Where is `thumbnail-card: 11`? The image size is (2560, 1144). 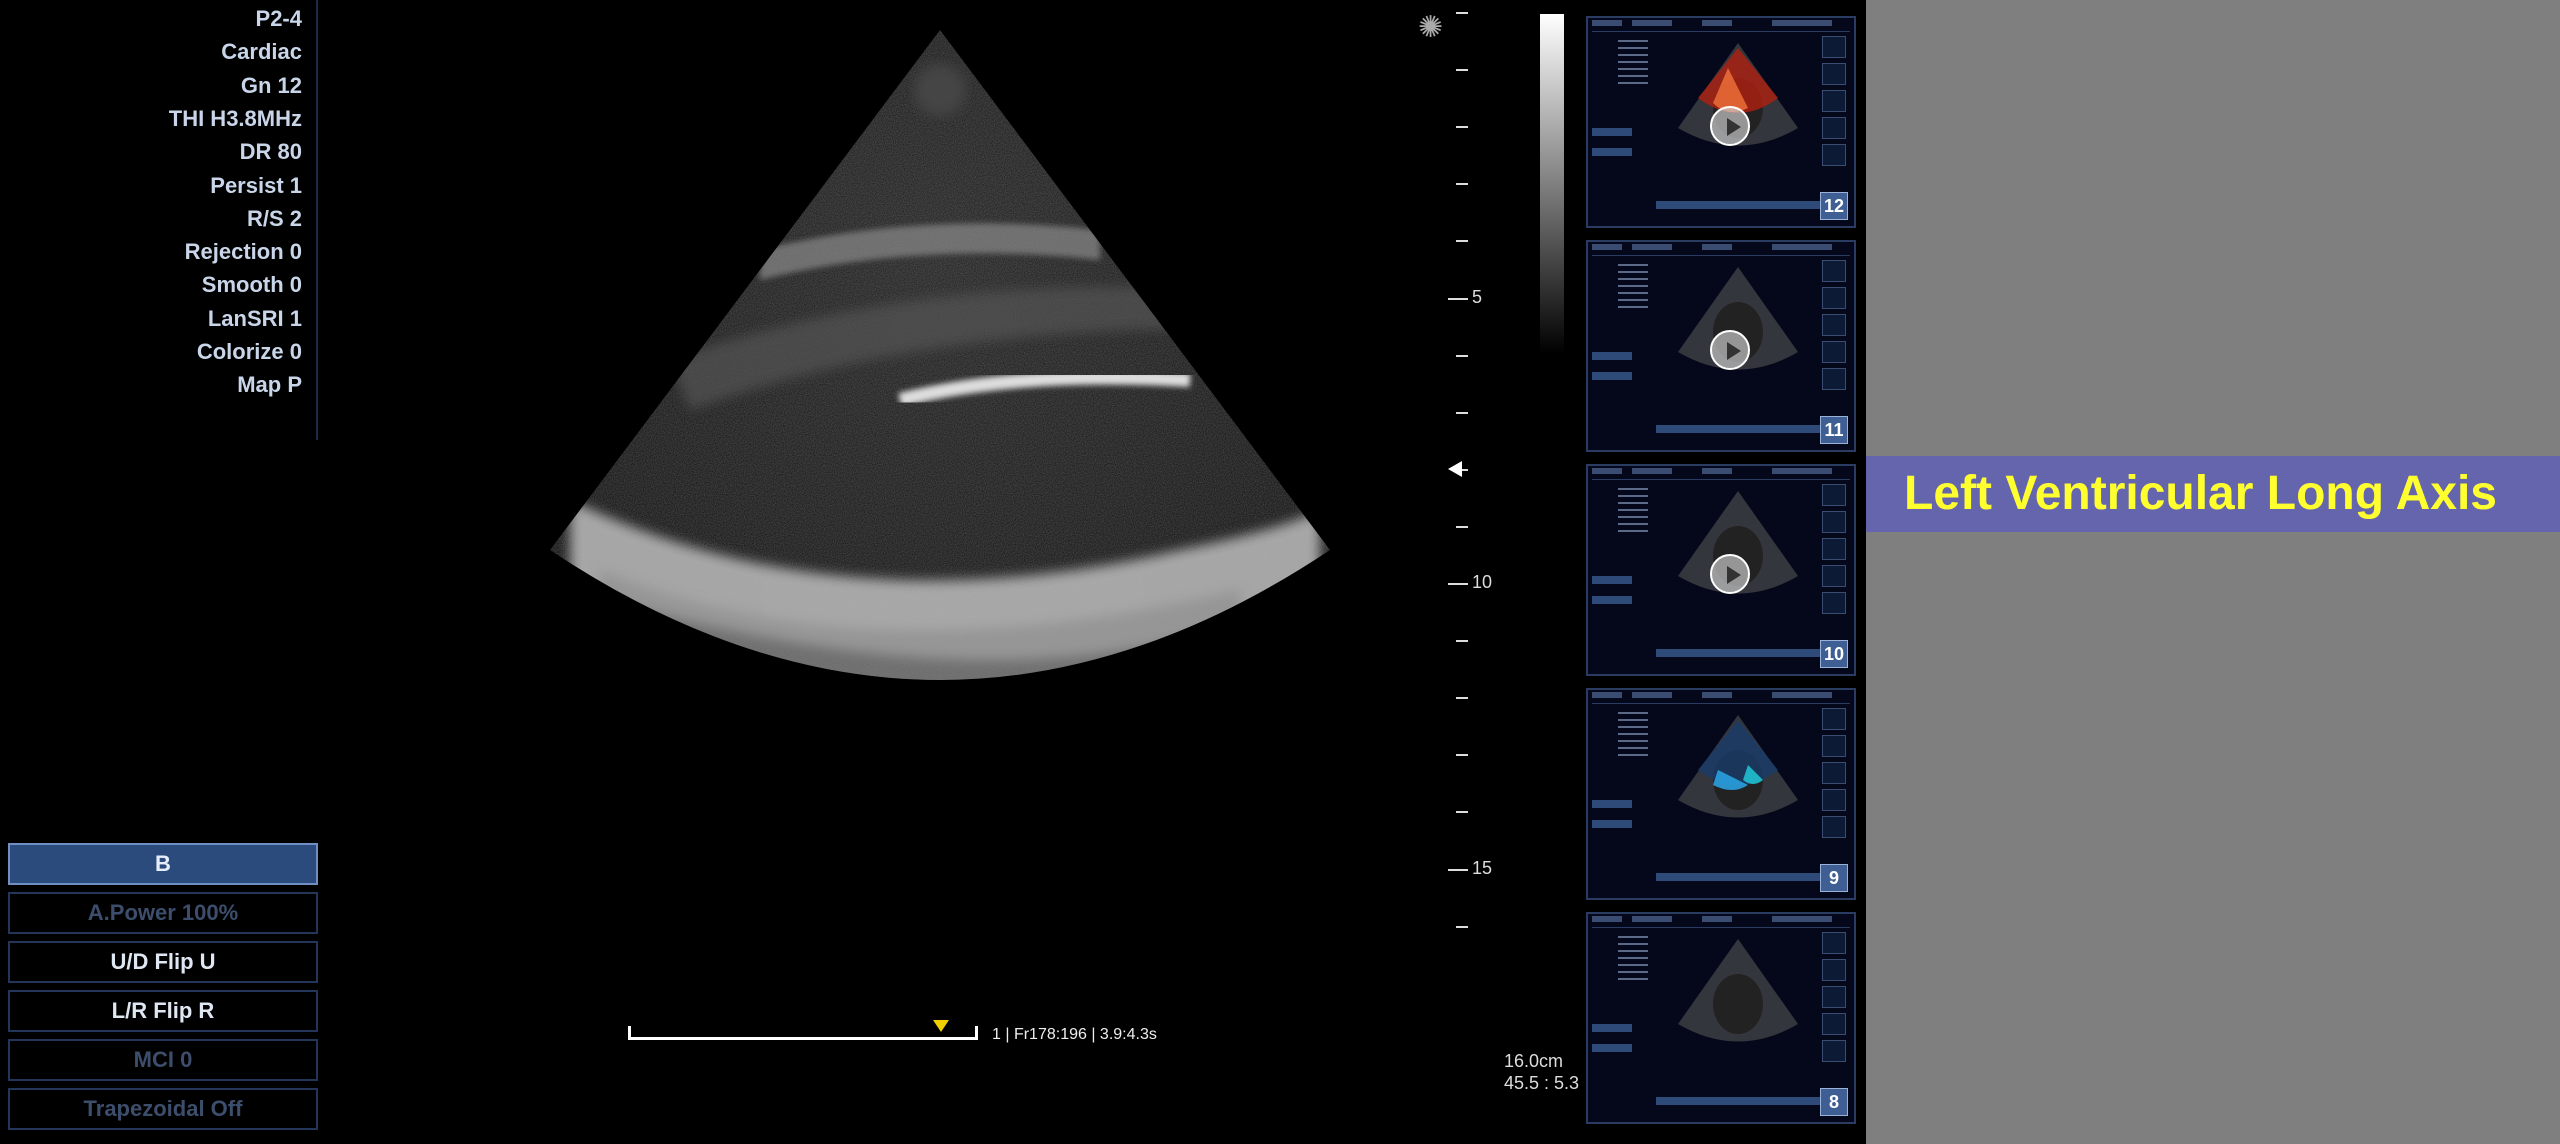 thumbnail-card: 11 is located at coordinates (1721, 346).